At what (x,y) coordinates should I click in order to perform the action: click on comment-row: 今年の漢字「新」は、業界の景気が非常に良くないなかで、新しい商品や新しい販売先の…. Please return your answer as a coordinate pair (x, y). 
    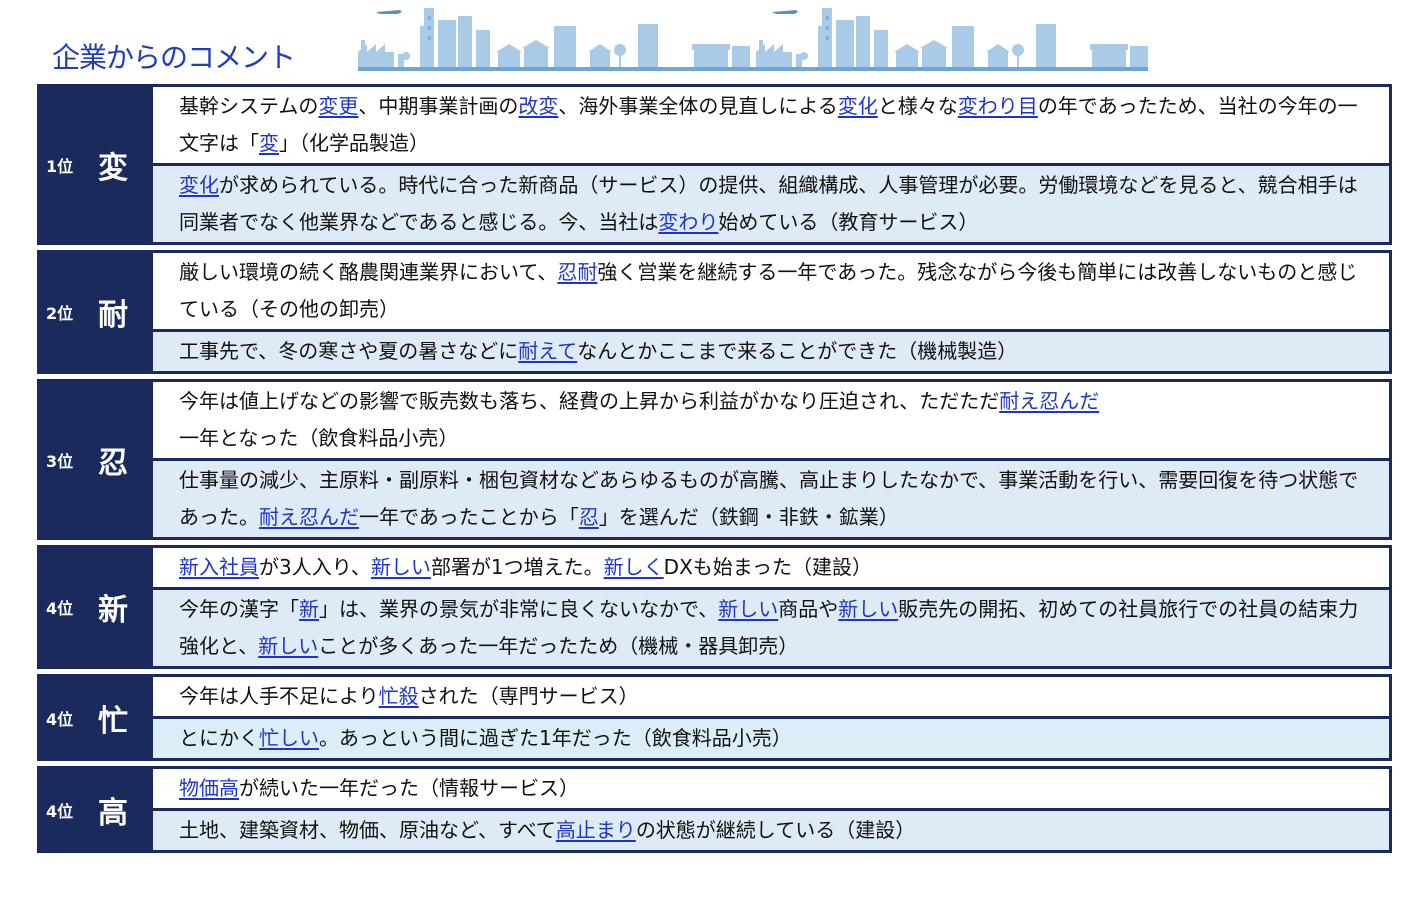
    Looking at the image, I should click on (771, 628).